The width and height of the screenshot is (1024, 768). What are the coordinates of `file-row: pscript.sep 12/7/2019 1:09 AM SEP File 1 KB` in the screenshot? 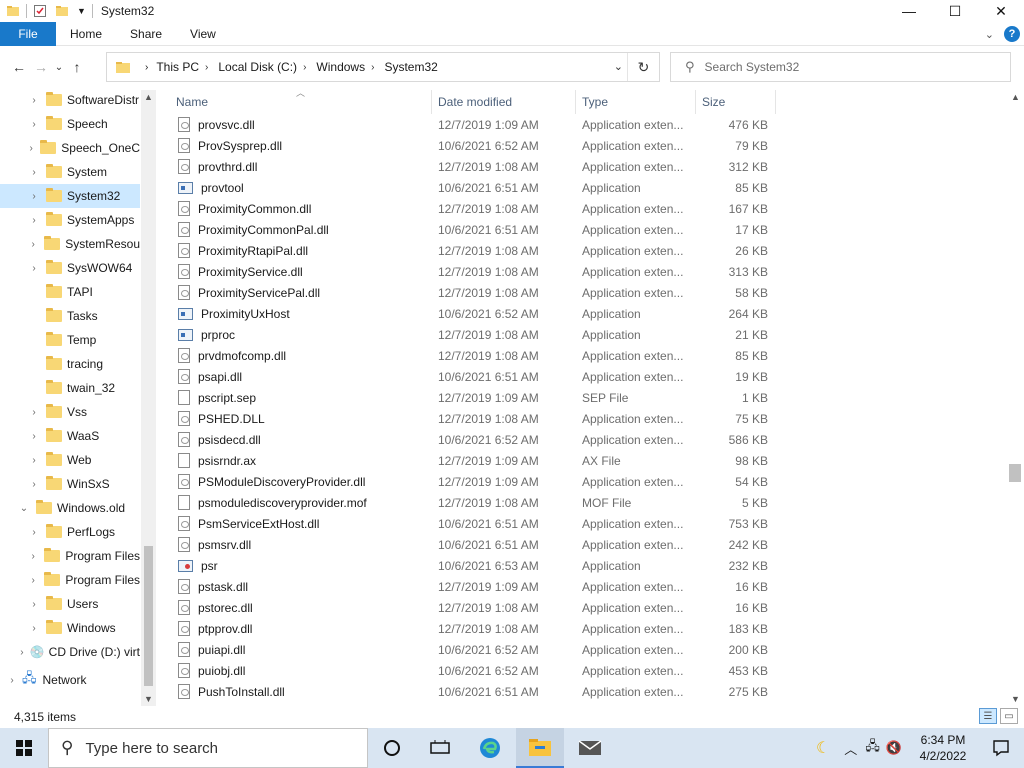 It's located at (473, 397).